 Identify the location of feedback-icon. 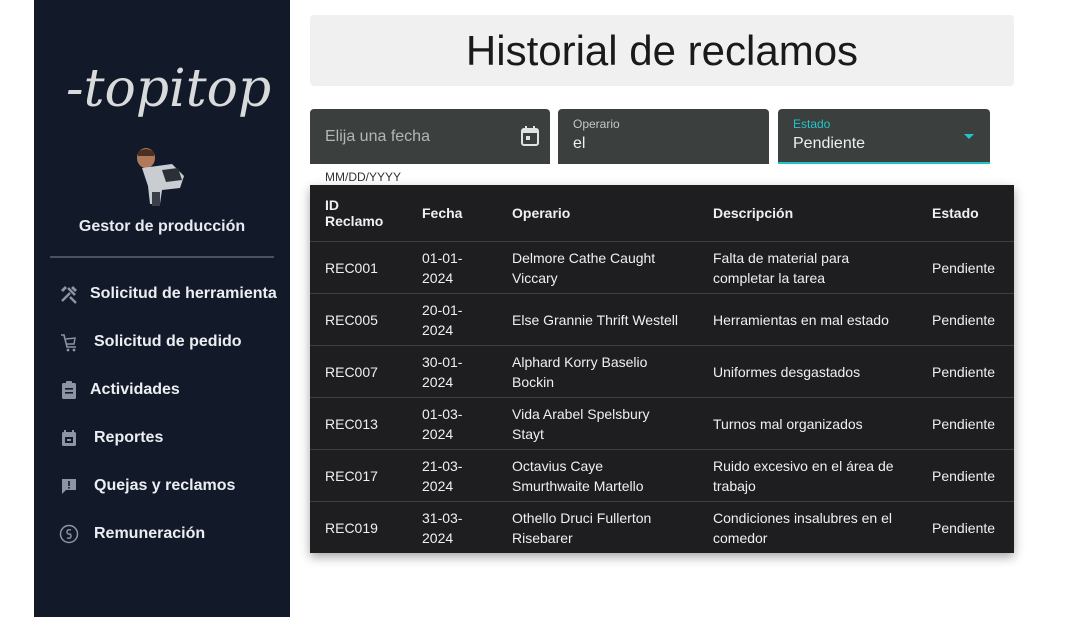
(69, 486).